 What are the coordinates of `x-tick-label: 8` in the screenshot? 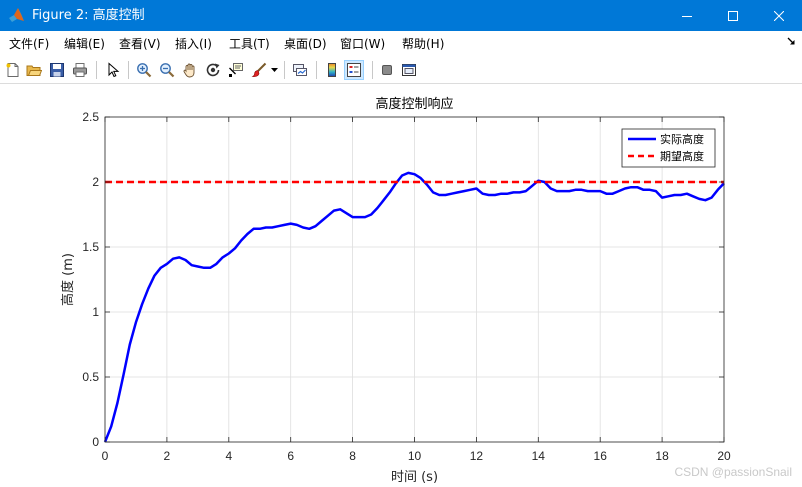 It's located at (352, 456).